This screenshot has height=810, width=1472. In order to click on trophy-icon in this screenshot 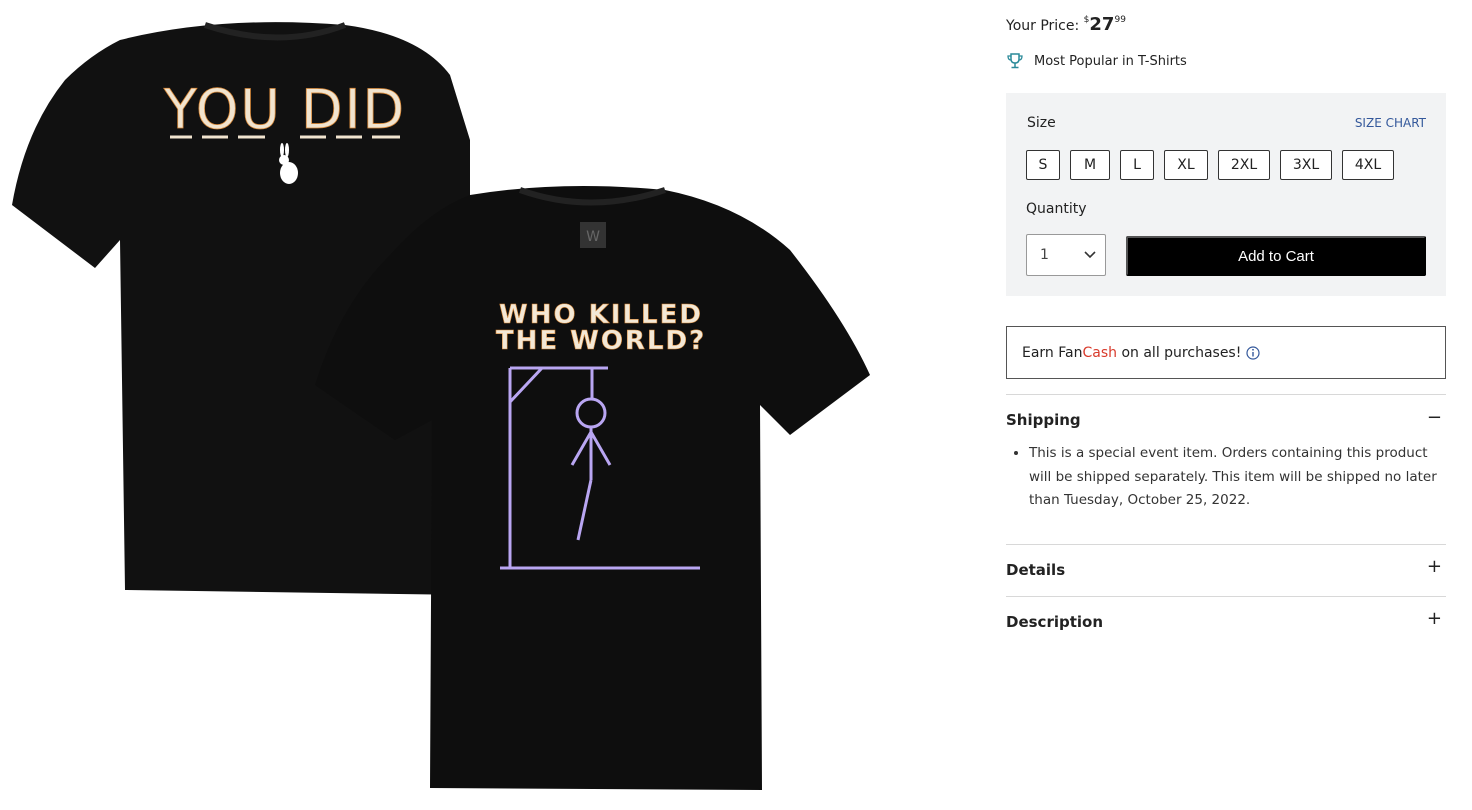, I will do `click(1015, 61)`.